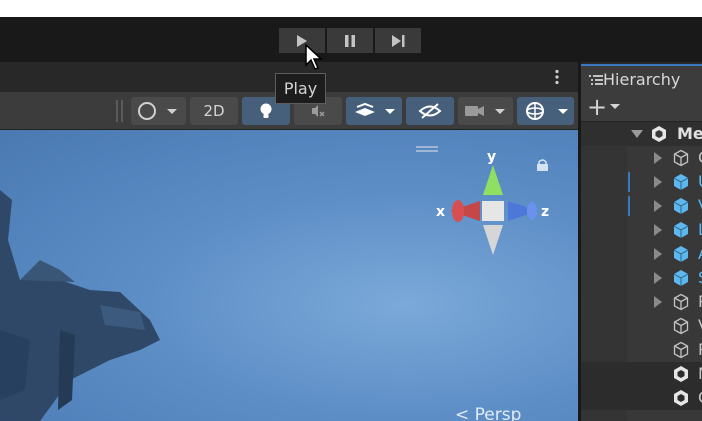 This screenshot has width=702, height=421. I want to click on hierarchy-root-row: Me, so click(641, 134).